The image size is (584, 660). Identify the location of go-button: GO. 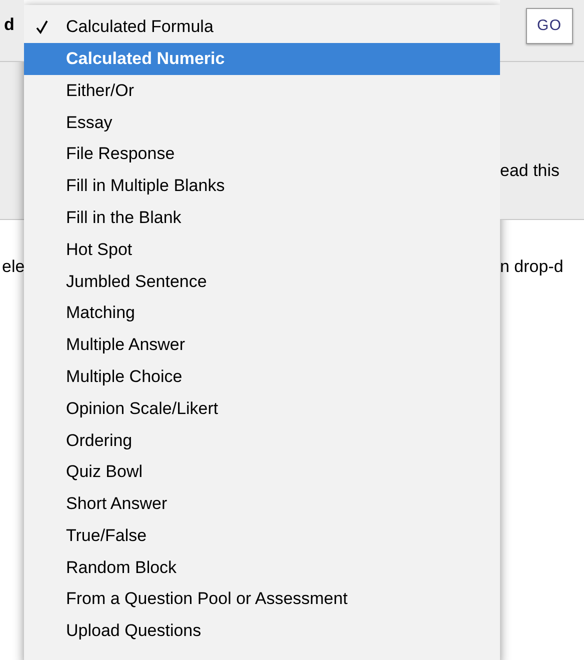
(549, 26).